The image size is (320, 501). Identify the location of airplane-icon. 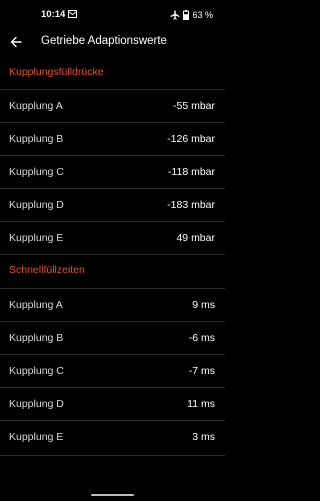
(175, 15).